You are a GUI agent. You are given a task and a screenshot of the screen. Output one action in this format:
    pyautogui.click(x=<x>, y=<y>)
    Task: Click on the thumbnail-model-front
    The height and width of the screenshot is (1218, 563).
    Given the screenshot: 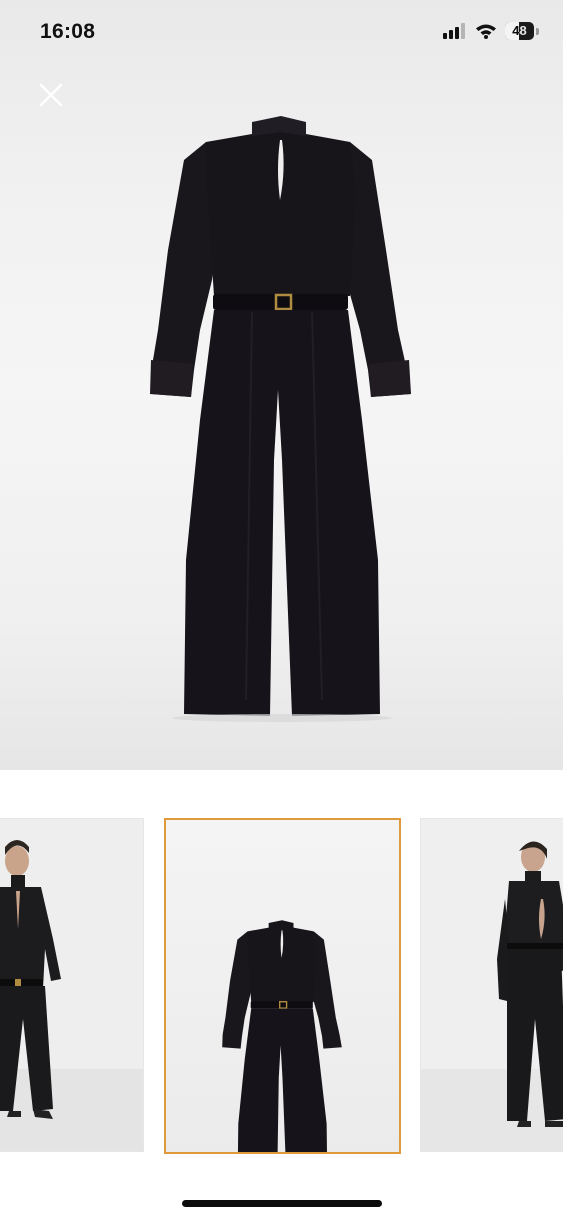 What is the action you would take?
    pyautogui.click(x=72, y=985)
    